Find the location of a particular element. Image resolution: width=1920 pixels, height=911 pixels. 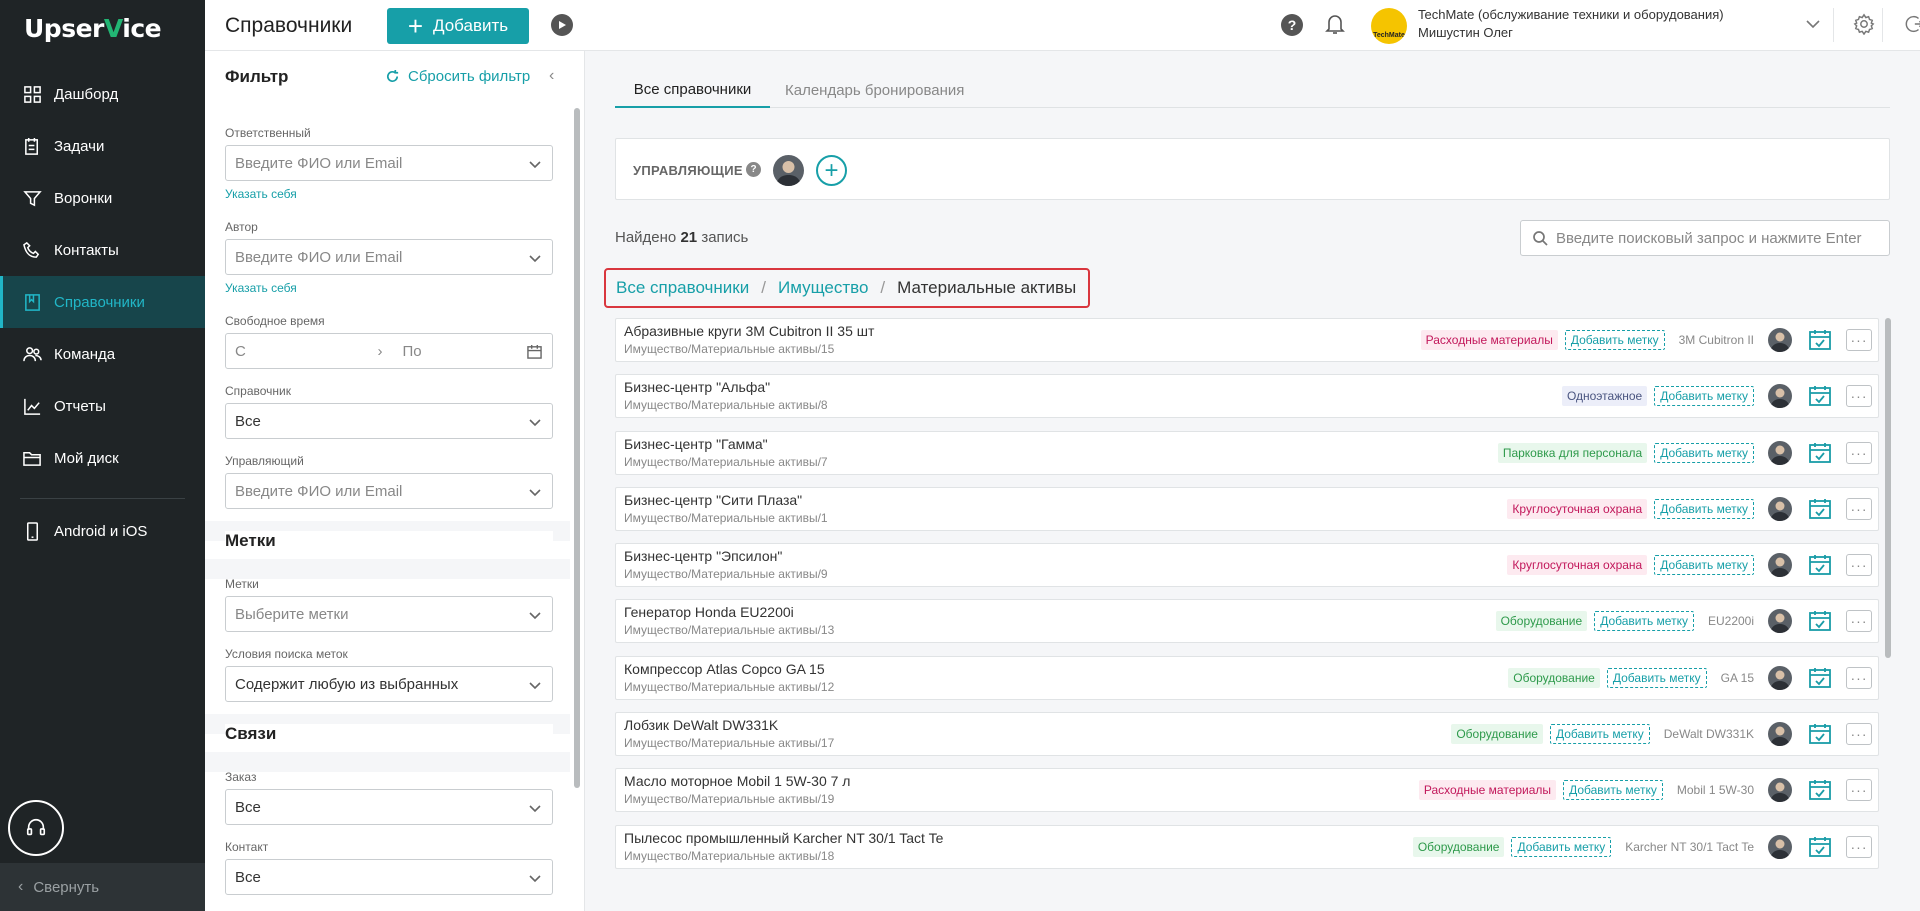

sidebar-item-reports: Отчеты is located at coordinates (102, 406).